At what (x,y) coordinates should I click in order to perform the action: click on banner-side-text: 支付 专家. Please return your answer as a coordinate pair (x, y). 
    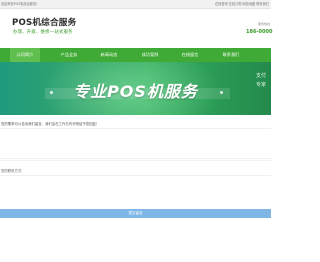
    Looking at the image, I should click on (261, 81).